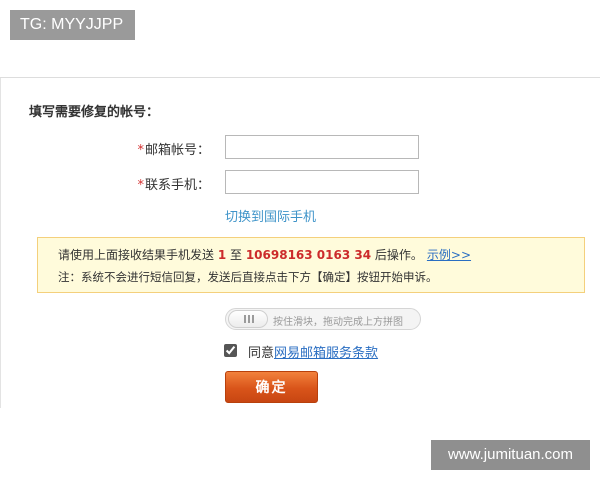 This screenshot has height=480, width=600. I want to click on phone-field-row: *联系手机：, so click(300, 182).